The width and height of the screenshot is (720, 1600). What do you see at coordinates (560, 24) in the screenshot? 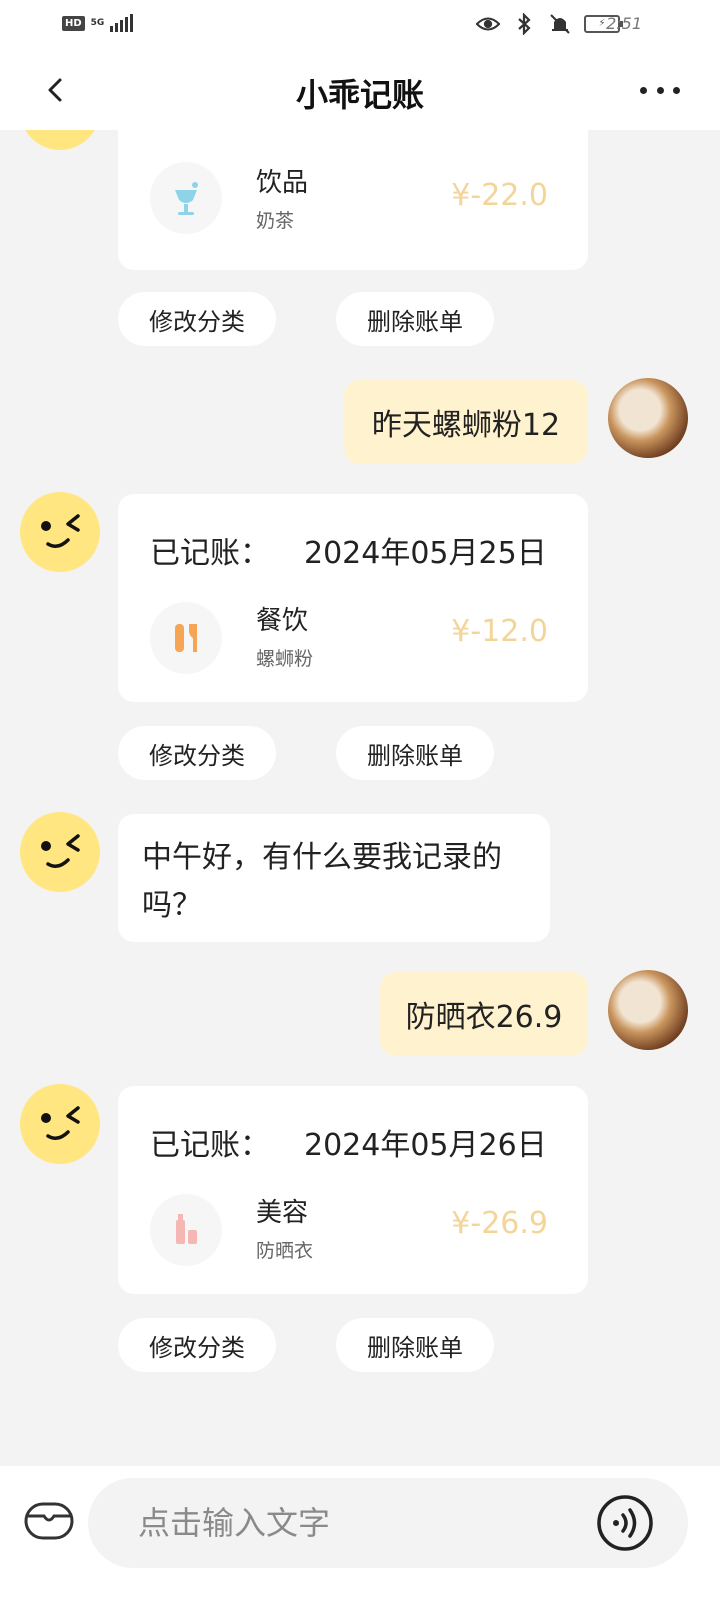
I see `mute-bell-icon` at bounding box center [560, 24].